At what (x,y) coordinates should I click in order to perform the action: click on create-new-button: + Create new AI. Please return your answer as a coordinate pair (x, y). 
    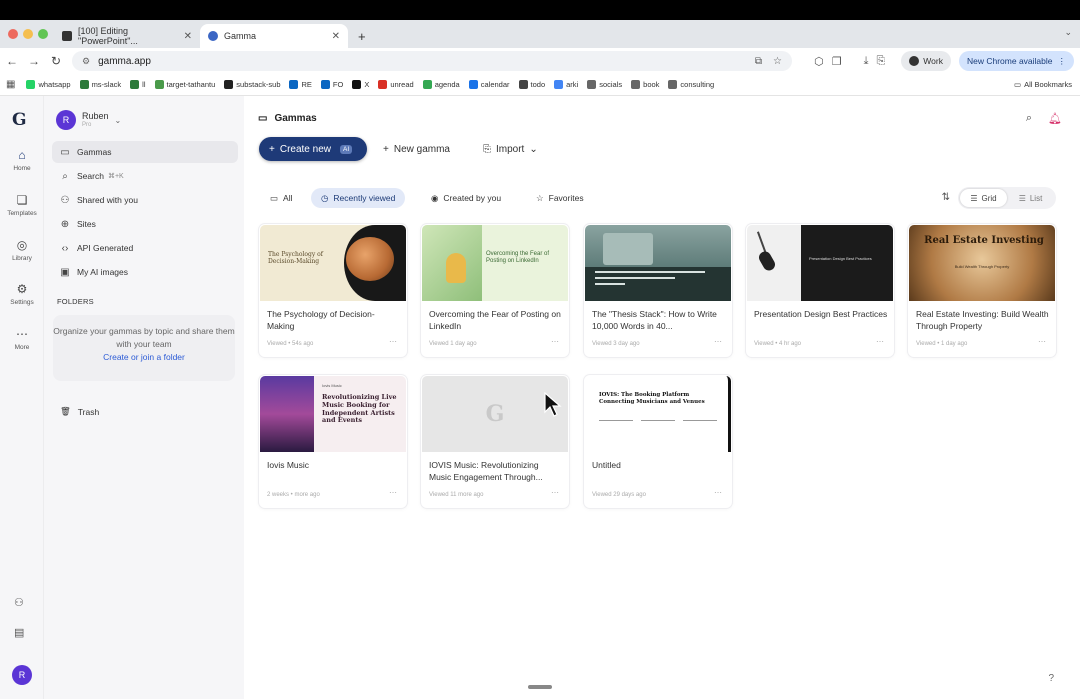
    Looking at the image, I should click on (313, 149).